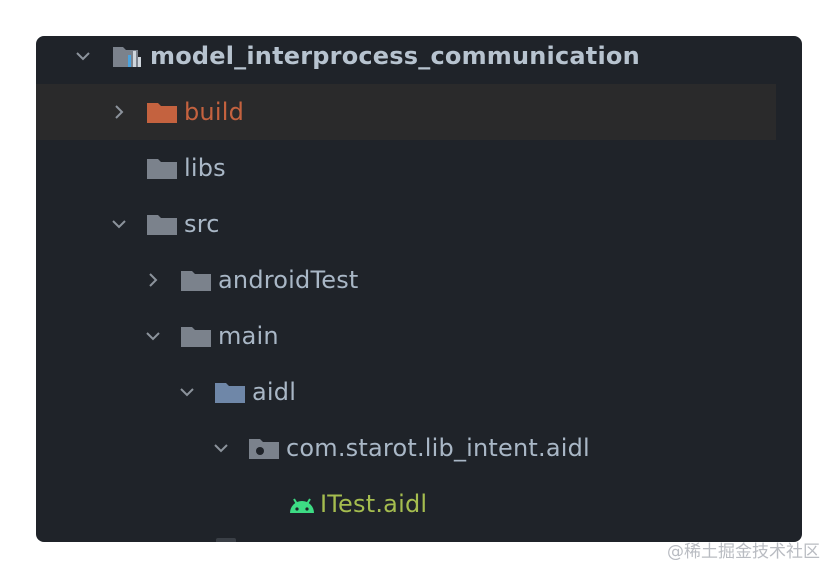 The width and height of the screenshot is (838, 578). What do you see at coordinates (743, 552) in the screenshot?
I see `watermark: @稀土掘金技术社区` at bounding box center [743, 552].